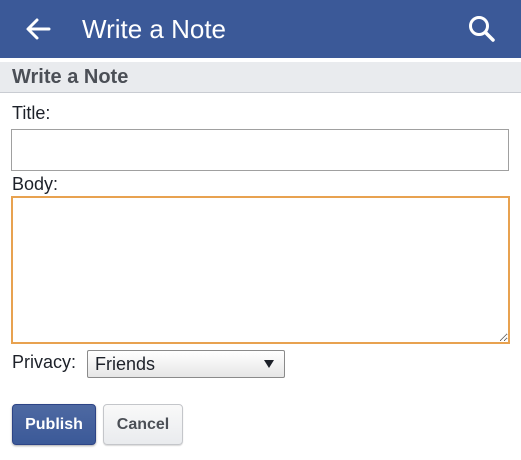 This screenshot has height=460, width=521. I want to click on page-title: Write a Note, so click(154, 29).